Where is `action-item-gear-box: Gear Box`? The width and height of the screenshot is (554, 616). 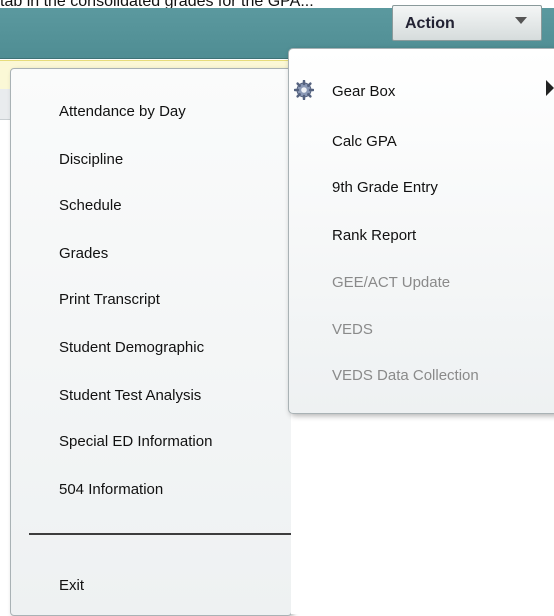
action-item-gear-box: Gear Box is located at coordinates (363, 91).